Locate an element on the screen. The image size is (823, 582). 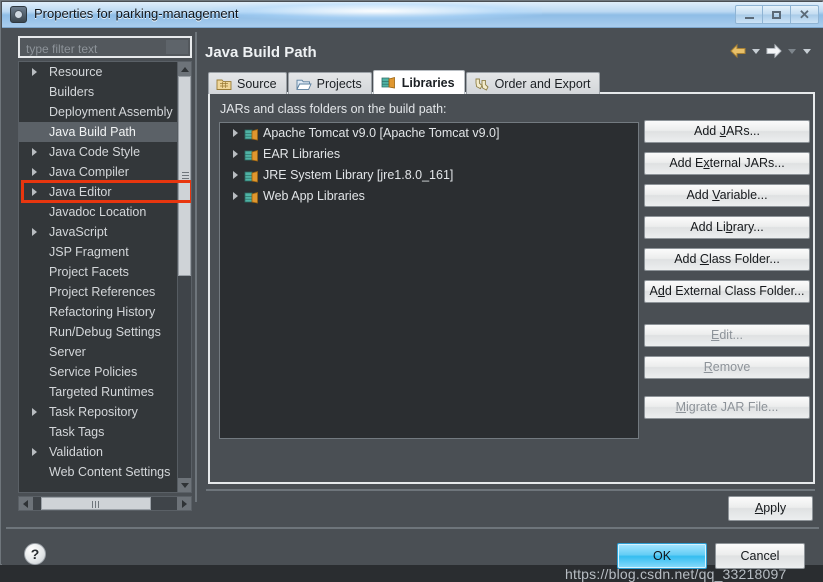
library-row: Apache Tomcat v9.0 [Apache Tomcat v9.0] is located at coordinates (429, 133).